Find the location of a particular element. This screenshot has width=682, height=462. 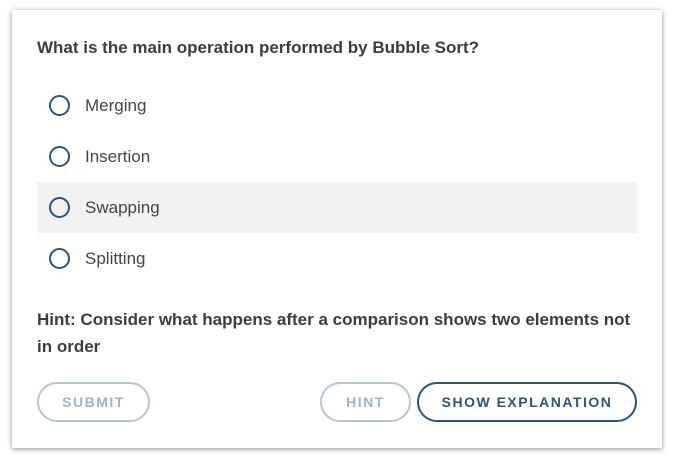

submit-button: Submit is located at coordinates (93, 402).